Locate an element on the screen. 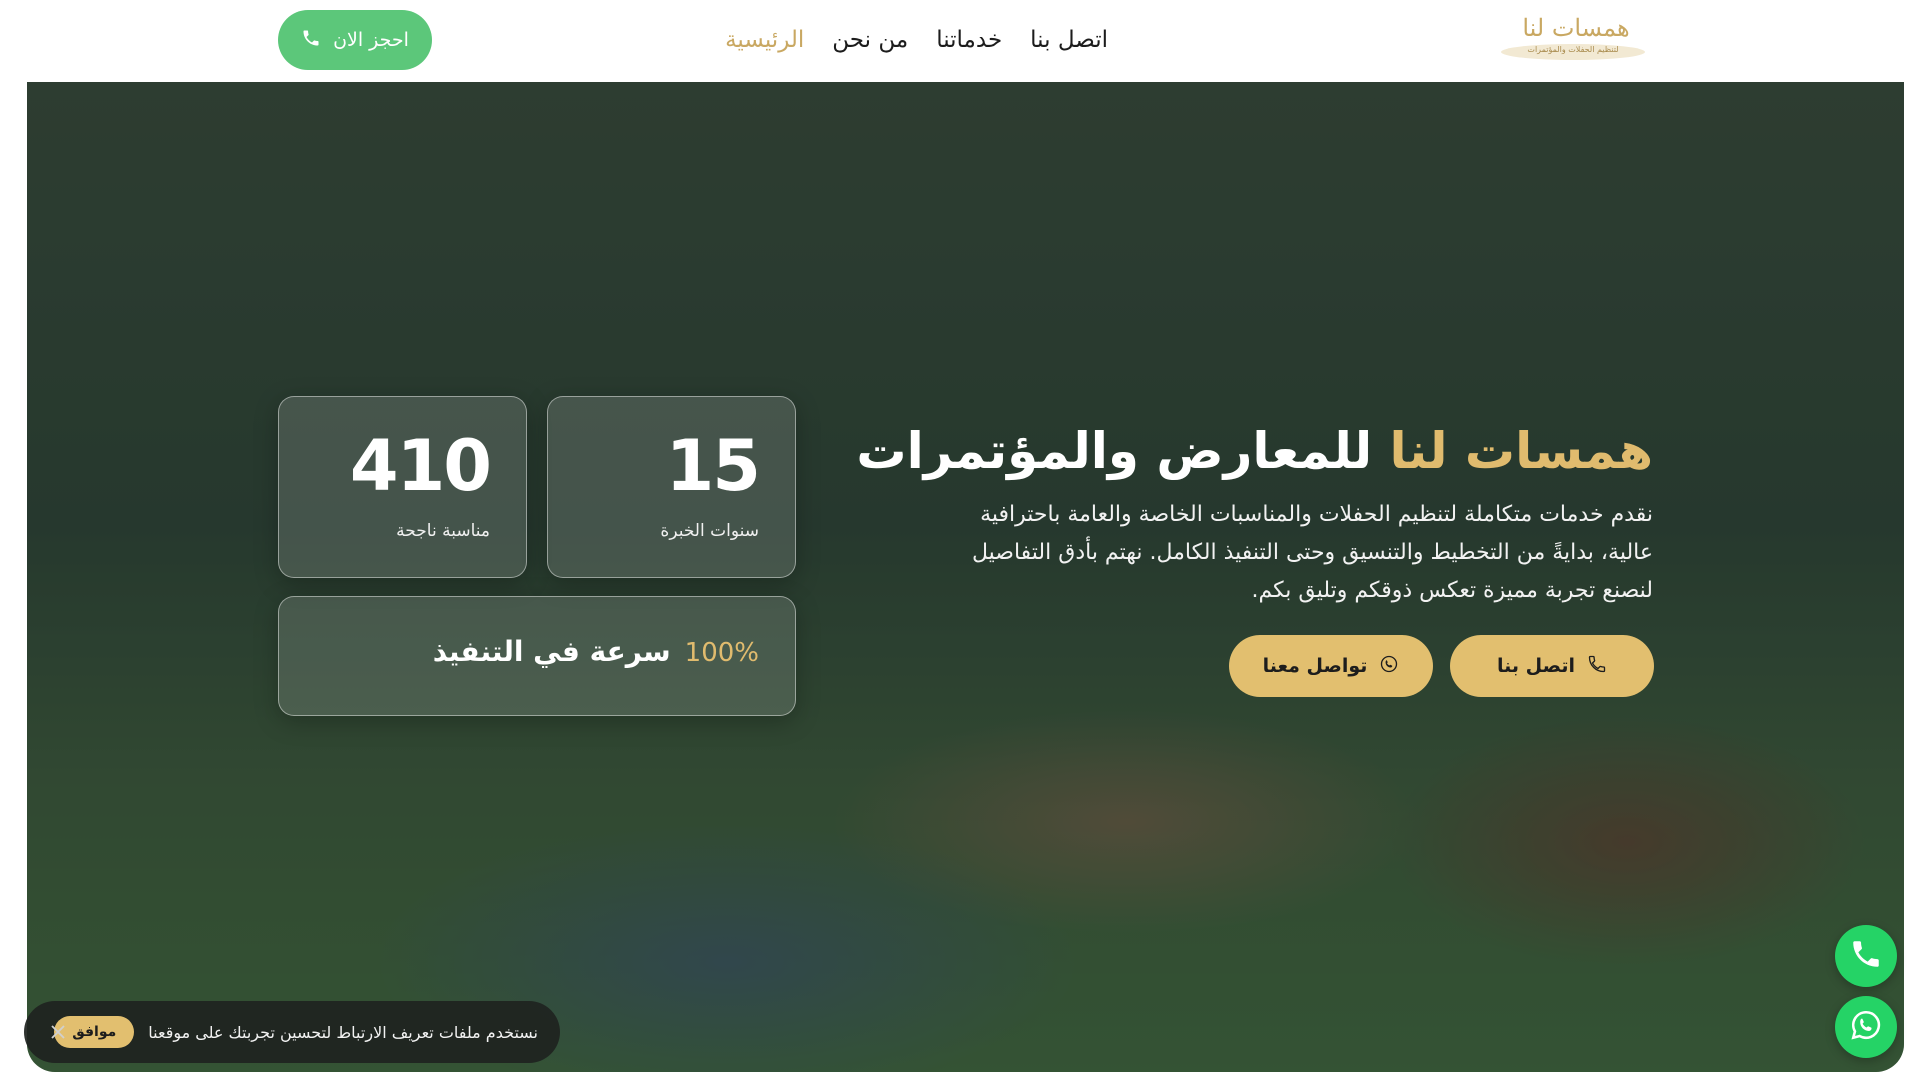 This screenshot has width=1920, height=1080. contact-us-button: تواصل معنا is located at coordinates (1331, 666).